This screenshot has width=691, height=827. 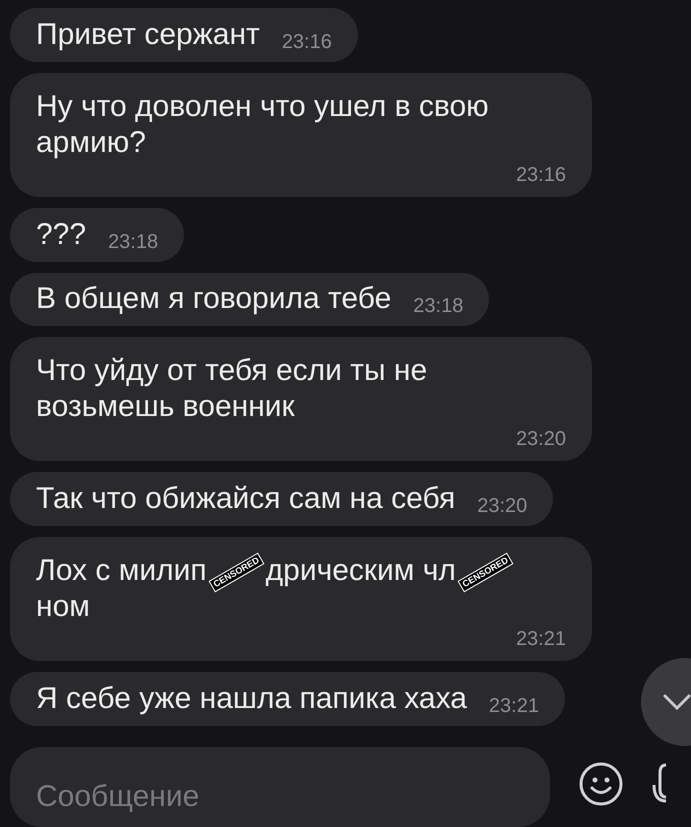 What do you see at coordinates (677, 702) in the screenshot?
I see `chevron-down-icon` at bounding box center [677, 702].